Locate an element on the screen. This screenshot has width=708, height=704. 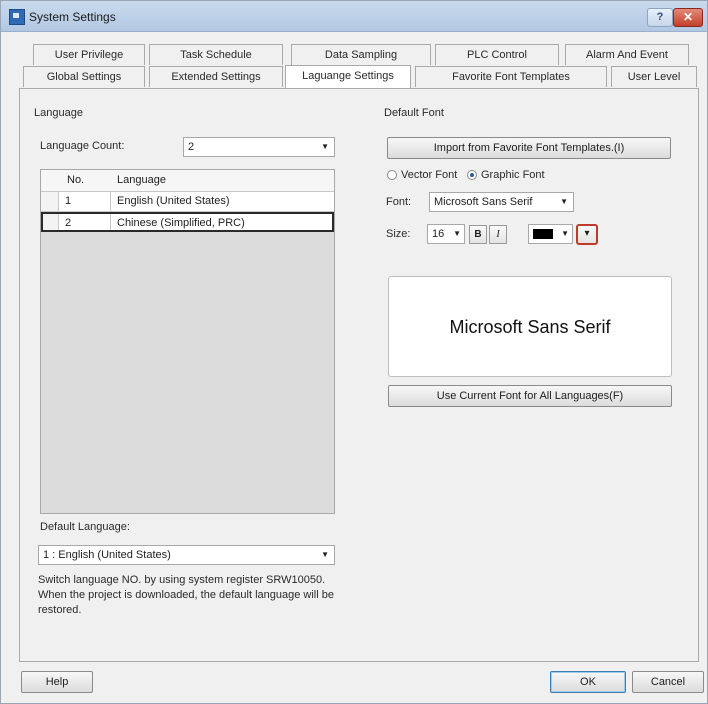
font-color-dropdown: ▼ is located at coordinates (550, 234).